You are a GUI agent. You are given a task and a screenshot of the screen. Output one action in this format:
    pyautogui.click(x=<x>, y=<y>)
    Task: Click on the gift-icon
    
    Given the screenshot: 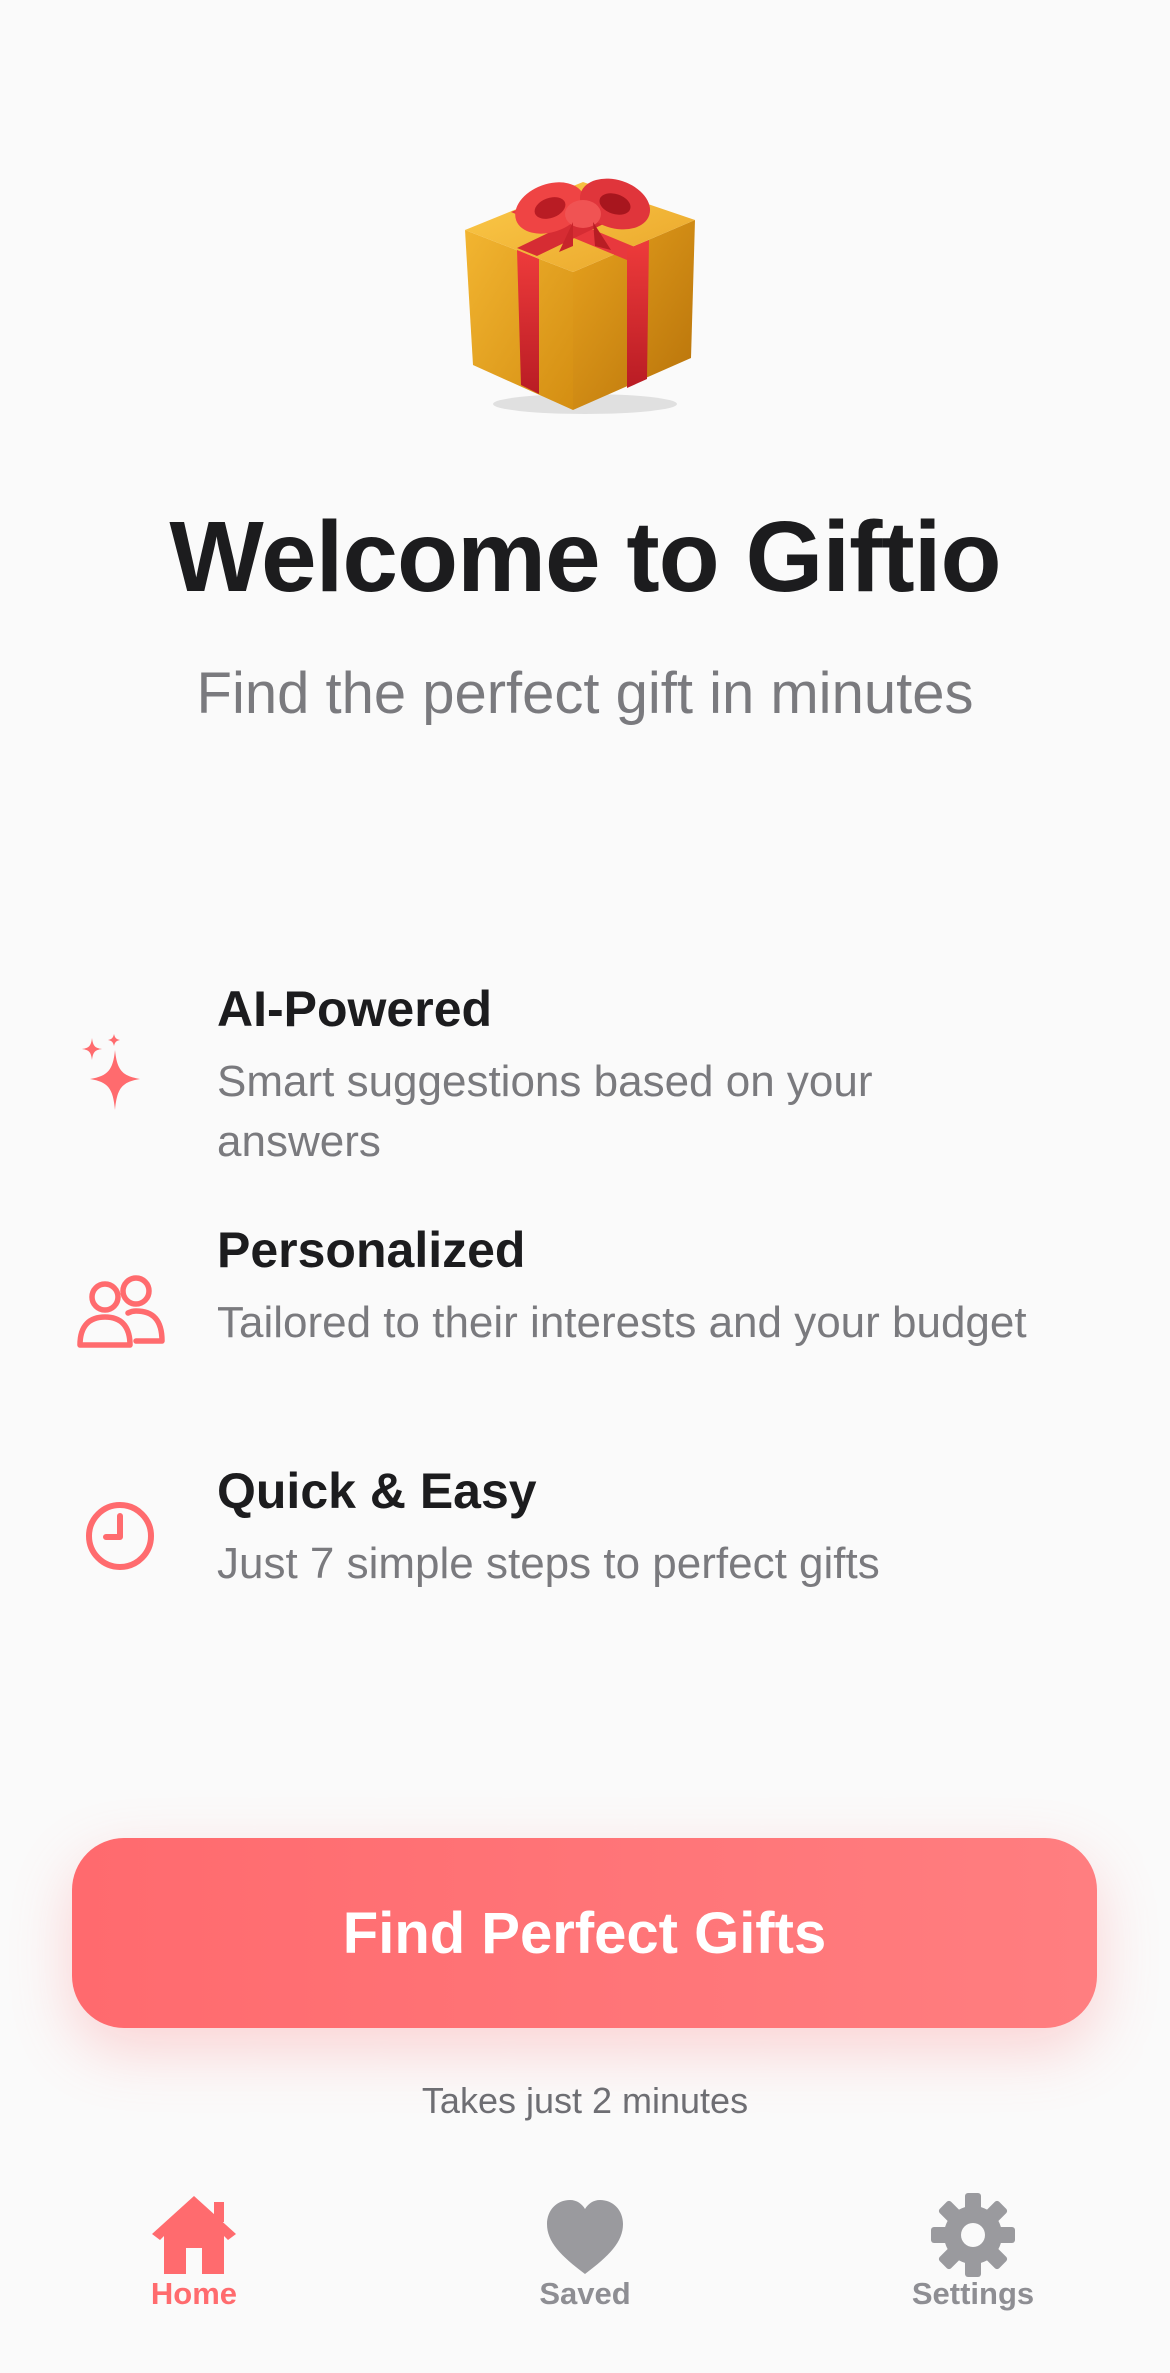 What is the action you would take?
    pyautogui.click(x=580, y=296)
    